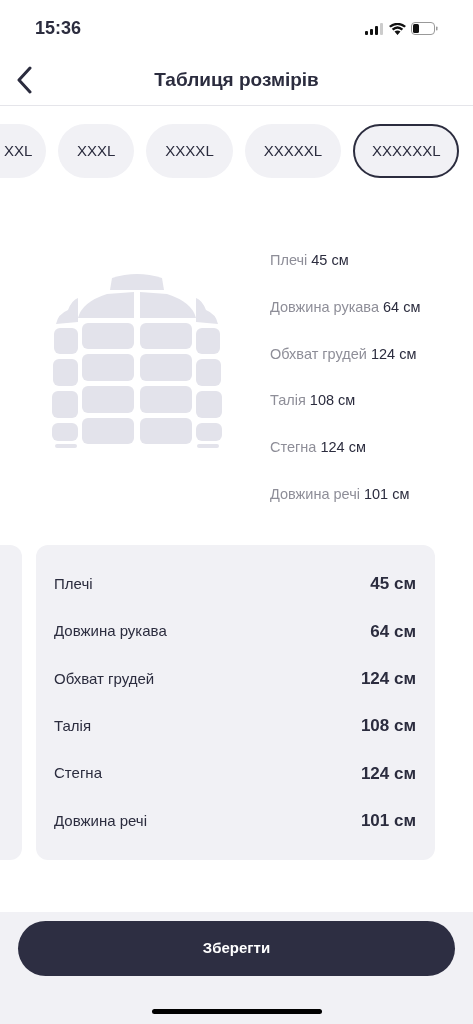 Image resolution: width=473 pixels, height=1024 pixels. What do you see at coordinates (293, 151) in the screenshot?
I see `size-chip: XXXXXL` at bounding box center [293, 151].